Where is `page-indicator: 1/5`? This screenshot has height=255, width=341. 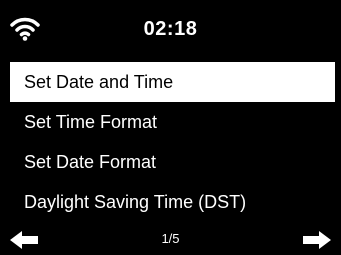
page-indicator: 1/5 is located at coordinates (170, 238).